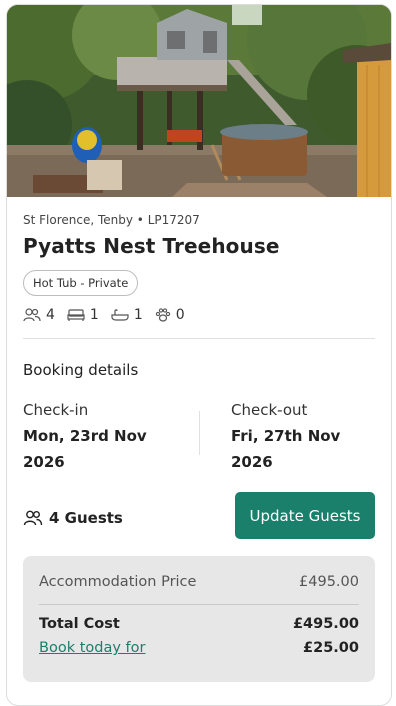 The image size is (396, 706). What do you see at coordinates (199, 582) in the screenshot?
I see `accommodation-price-row: Accommodation Price £495.00` at bounding box center [199, 582].